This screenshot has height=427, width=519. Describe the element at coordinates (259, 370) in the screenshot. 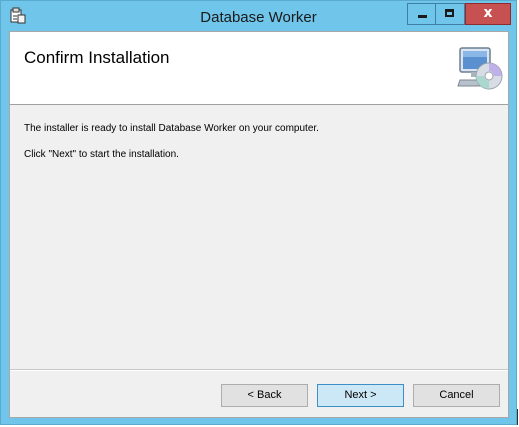

I see `footer-divider-highlight` at that location.